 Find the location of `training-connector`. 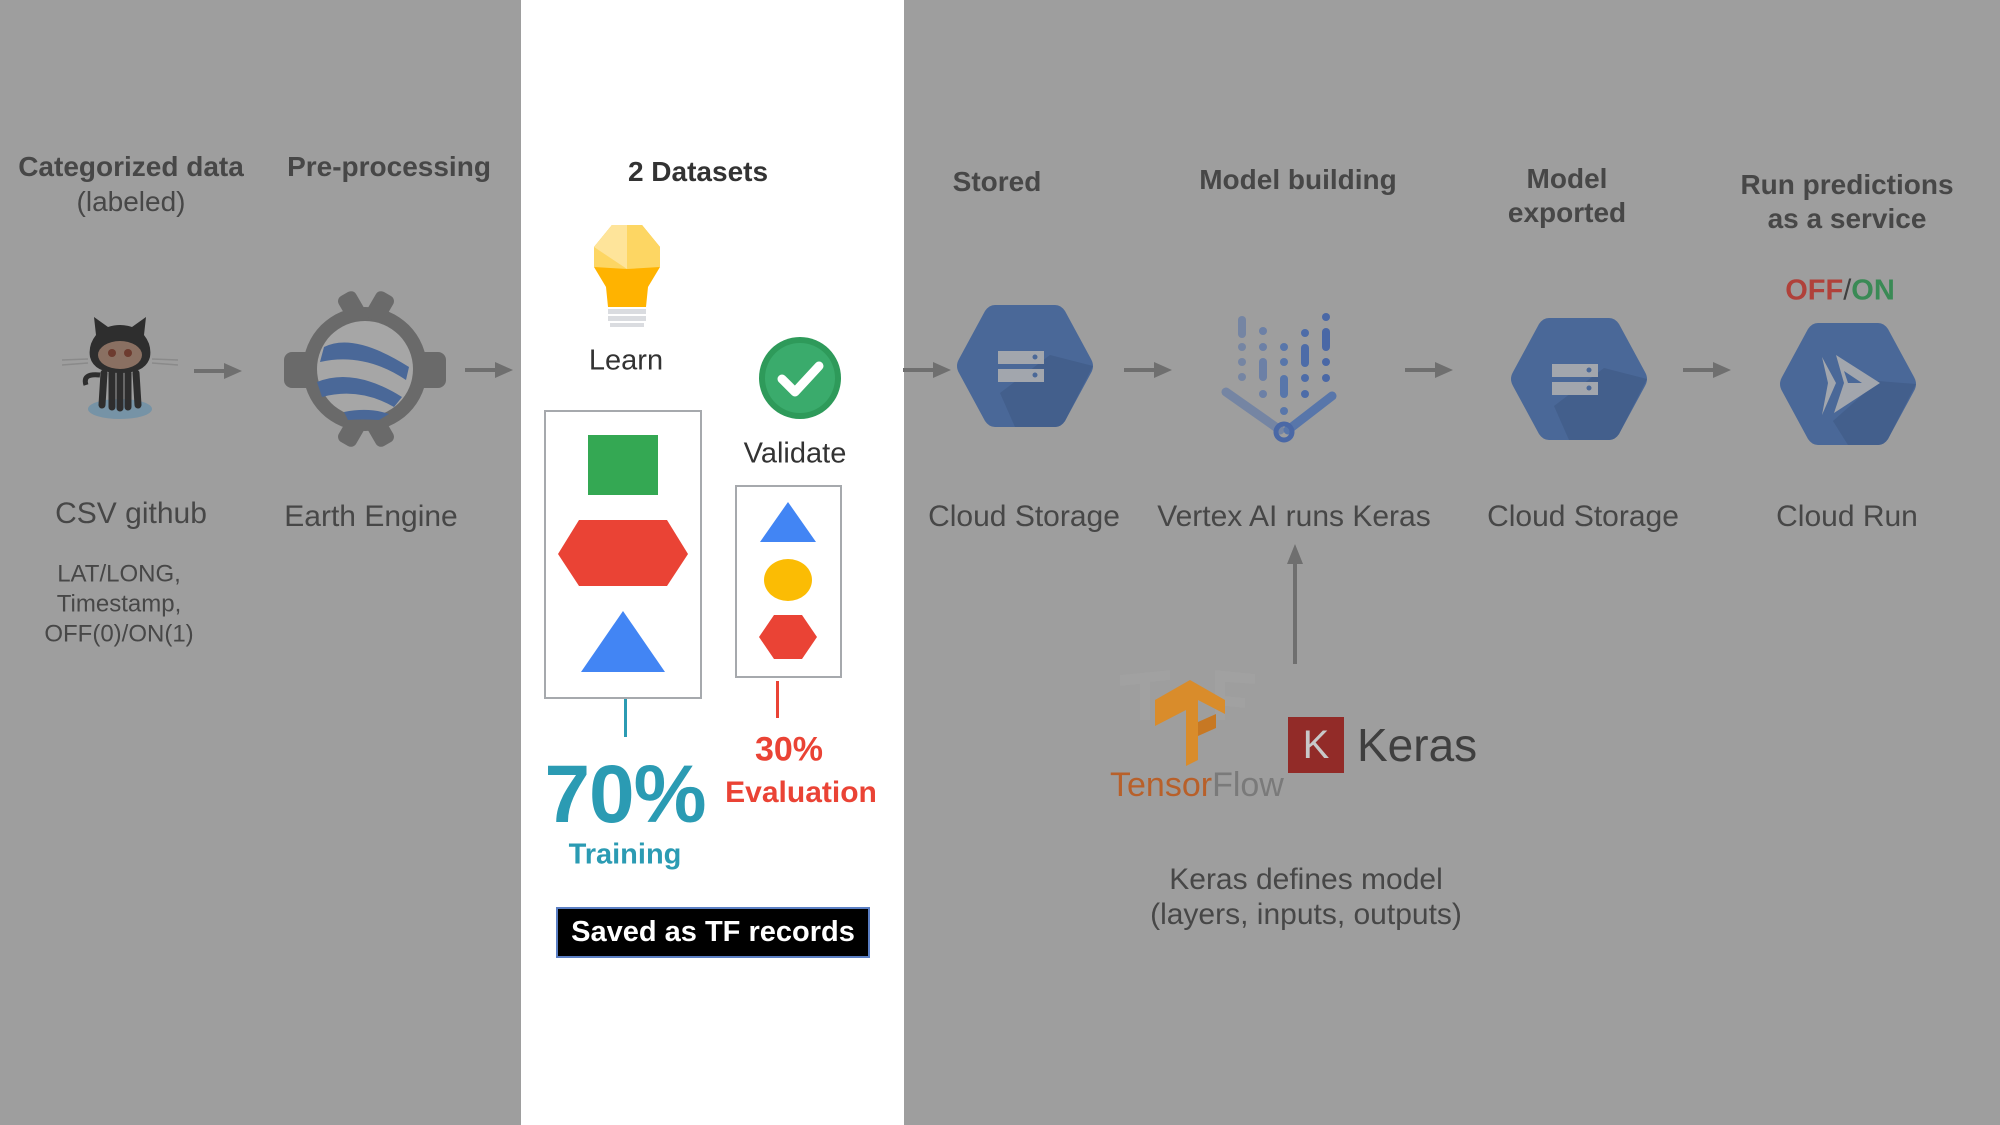

training-connector is located at coordinates (625, 718).